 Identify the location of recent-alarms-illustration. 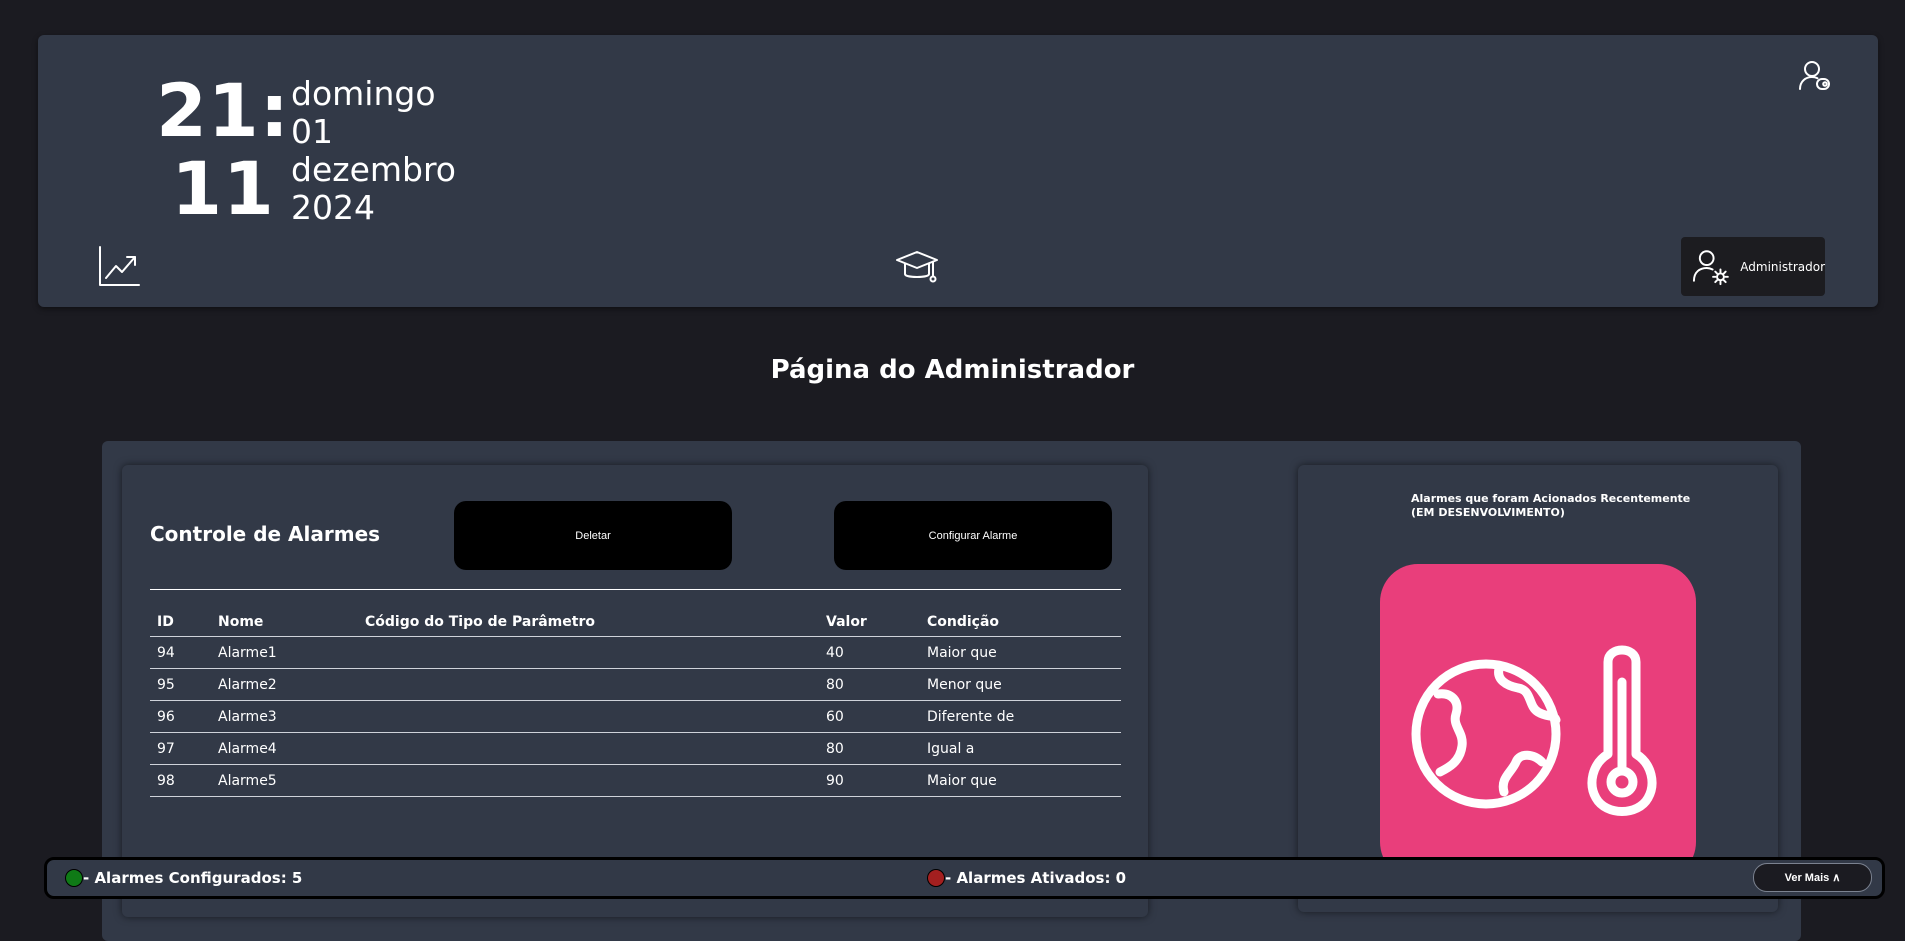
(1538, 722).